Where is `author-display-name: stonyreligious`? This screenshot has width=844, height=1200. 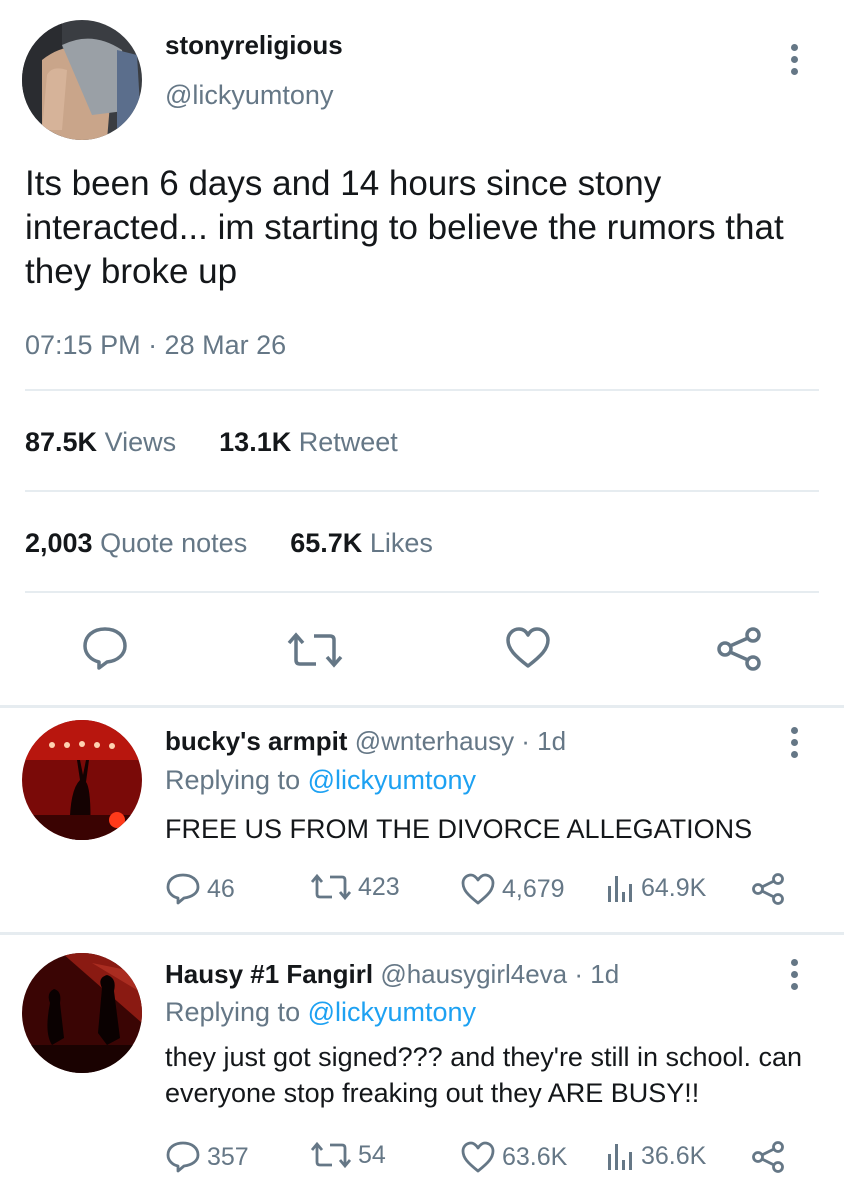
author-display-name: stonyreligious is located at coordinates (254, 45).